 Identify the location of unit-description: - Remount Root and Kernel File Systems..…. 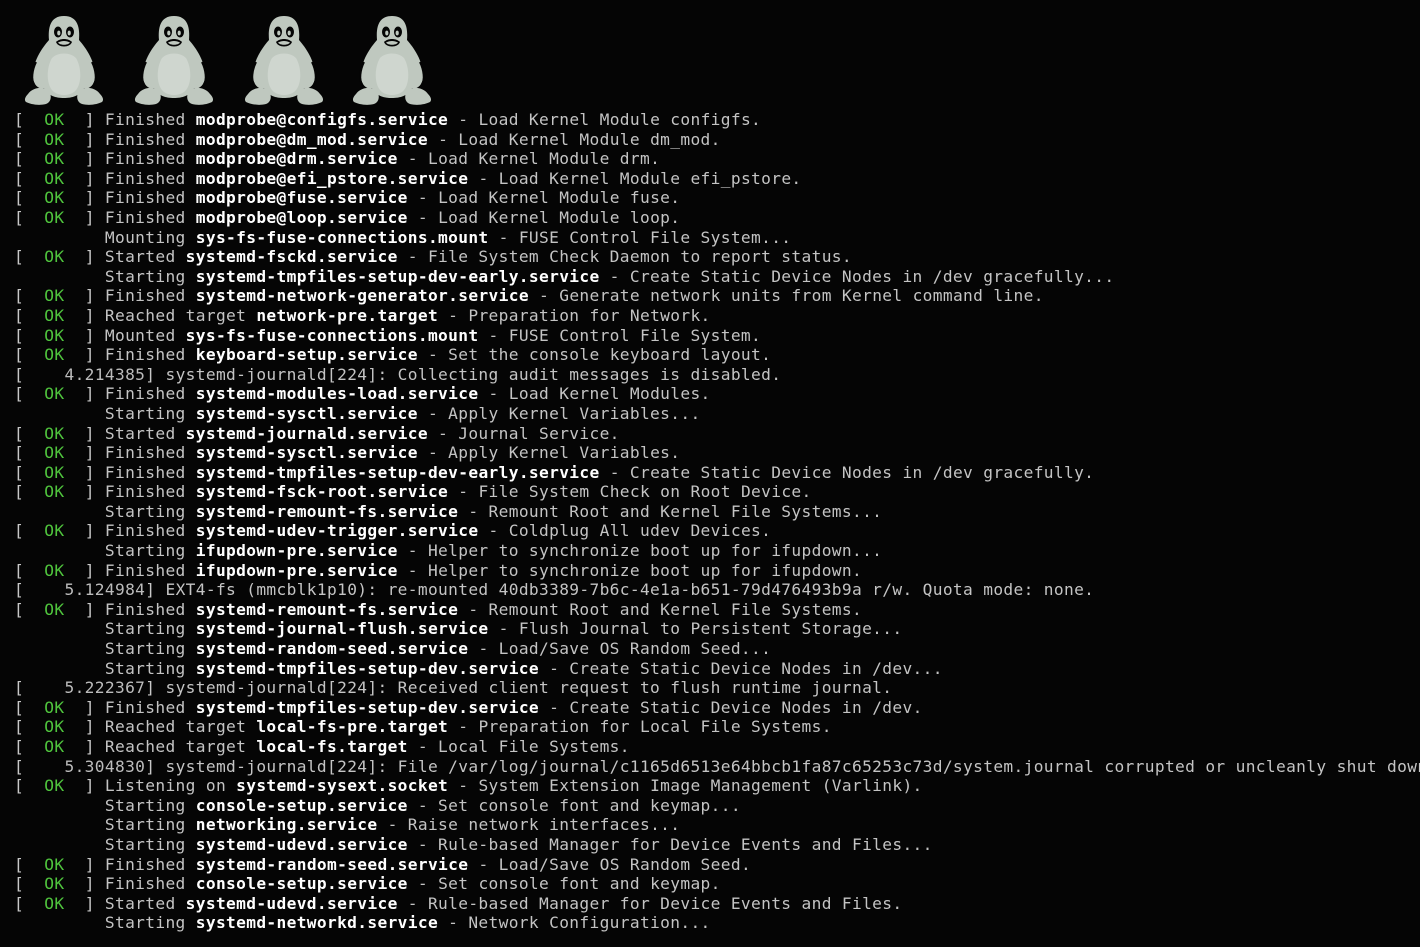
(670, 511).